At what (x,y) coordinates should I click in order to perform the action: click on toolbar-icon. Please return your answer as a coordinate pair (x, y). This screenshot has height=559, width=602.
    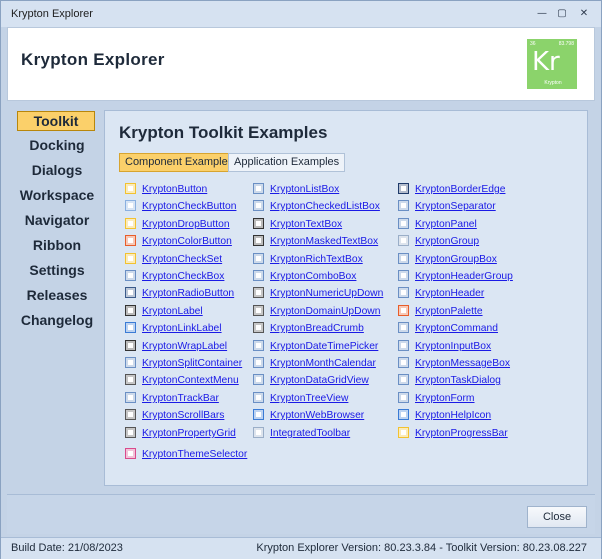
    Looking at the image, I should click on (258, 432).